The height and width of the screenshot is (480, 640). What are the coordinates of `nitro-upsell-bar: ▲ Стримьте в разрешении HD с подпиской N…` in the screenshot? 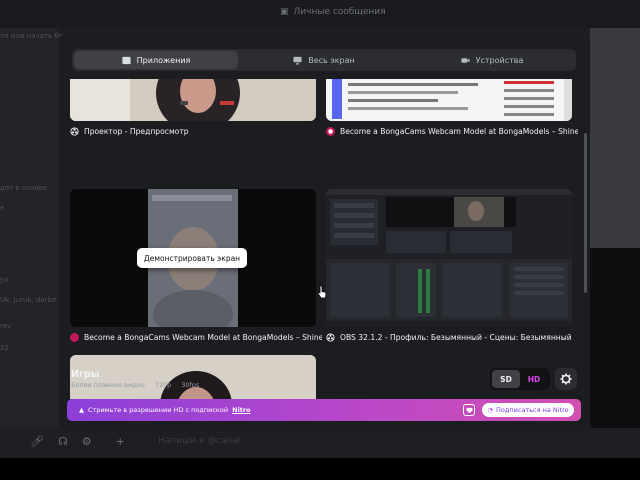 It's located at (324, 410).